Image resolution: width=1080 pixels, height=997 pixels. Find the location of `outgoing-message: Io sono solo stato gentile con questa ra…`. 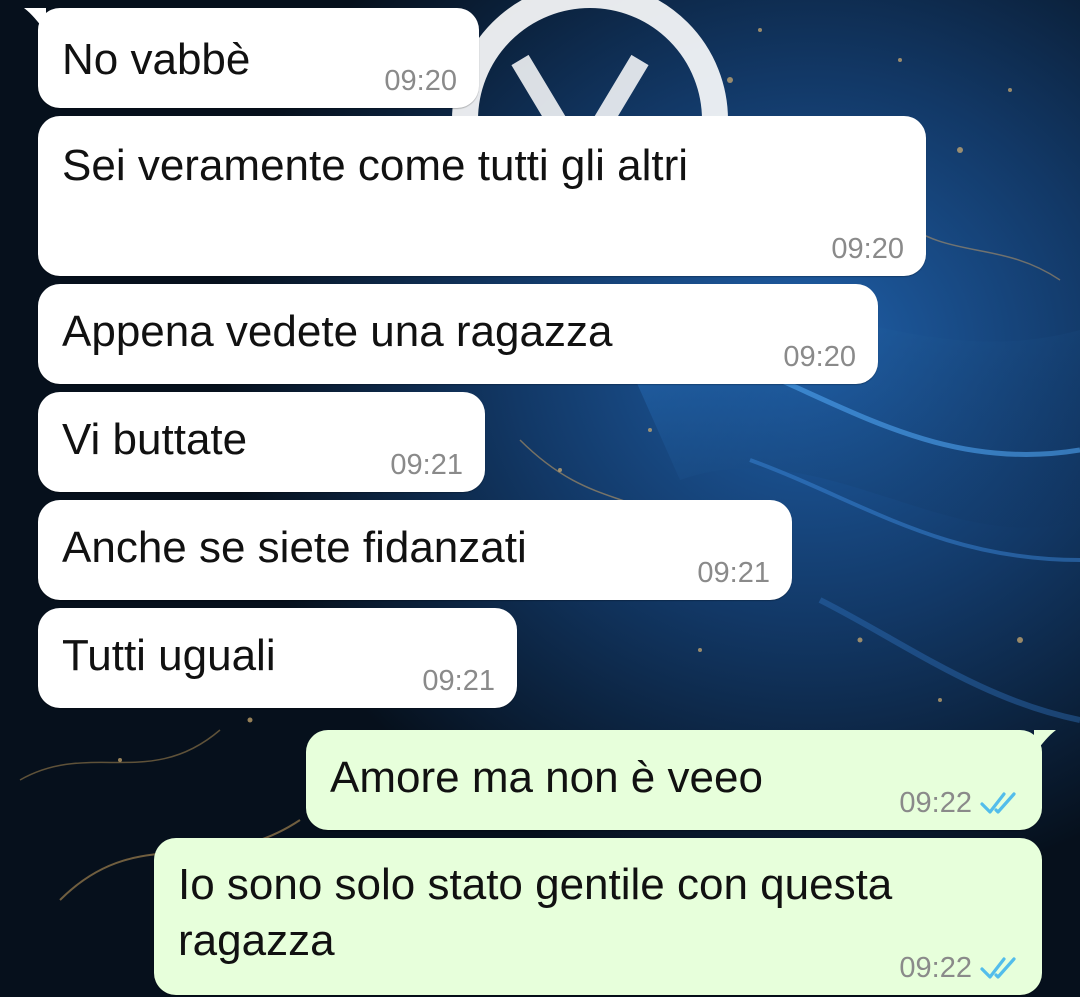

outgoing-message: Io sono solo stato gentile con questa ra… is located at coordinates (598, 916).